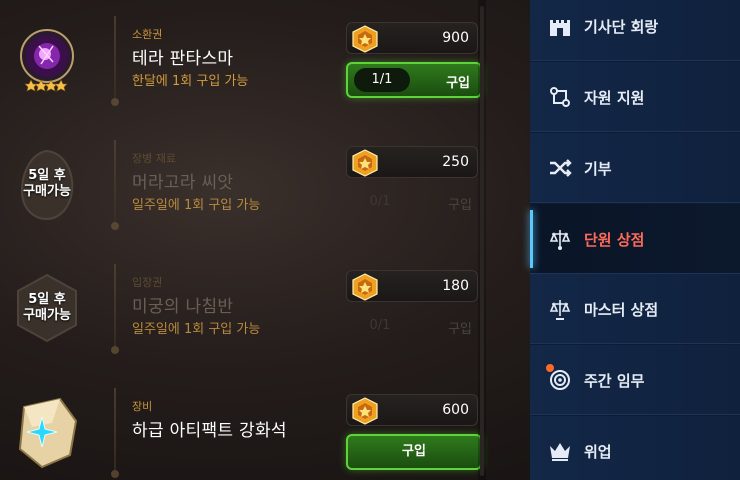 The height and width of the screenshot is (480, 740). Describe the element at coordinates (154, 158) in the screenshot. I see `item-category: 장병 재료` at that location.